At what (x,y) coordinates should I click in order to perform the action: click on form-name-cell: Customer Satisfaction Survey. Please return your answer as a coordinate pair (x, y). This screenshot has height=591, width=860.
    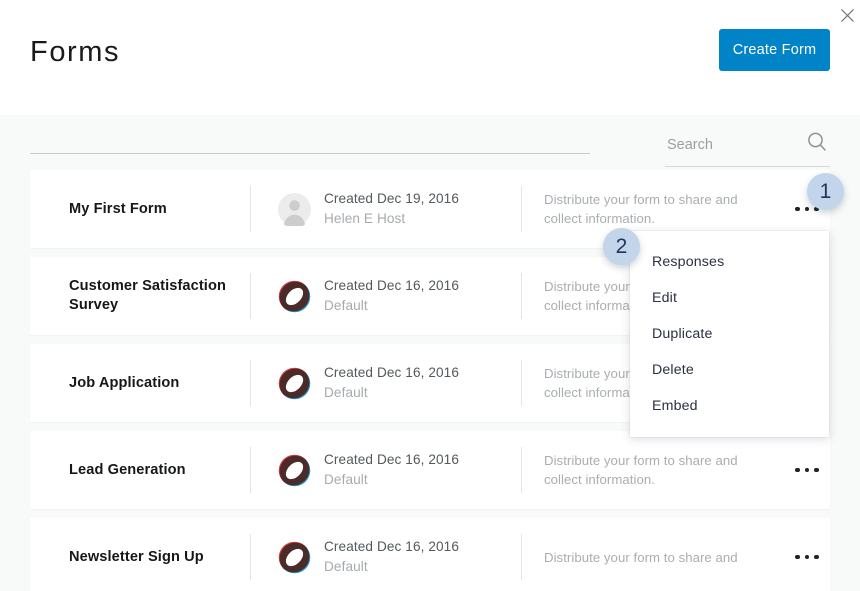
    Looking at the image, I should click on (166, 296).